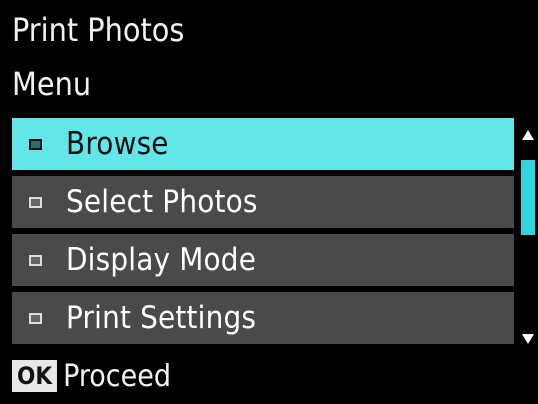 The width and height of the screenshot is (538, 404). I want to click on menu-item-label: Print Settings, so click(161, 318).